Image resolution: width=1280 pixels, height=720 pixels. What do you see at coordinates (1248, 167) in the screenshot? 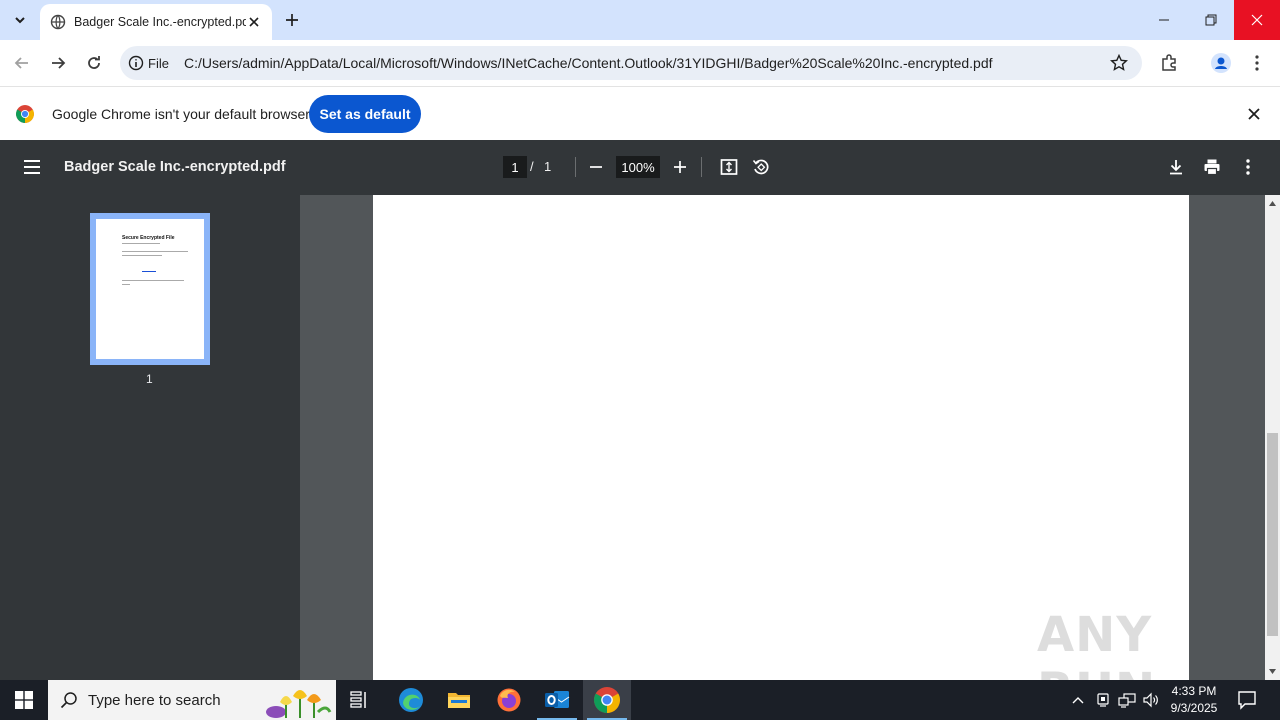
I see `pdf-more-options-icon` at bounding box center [1248, 167].